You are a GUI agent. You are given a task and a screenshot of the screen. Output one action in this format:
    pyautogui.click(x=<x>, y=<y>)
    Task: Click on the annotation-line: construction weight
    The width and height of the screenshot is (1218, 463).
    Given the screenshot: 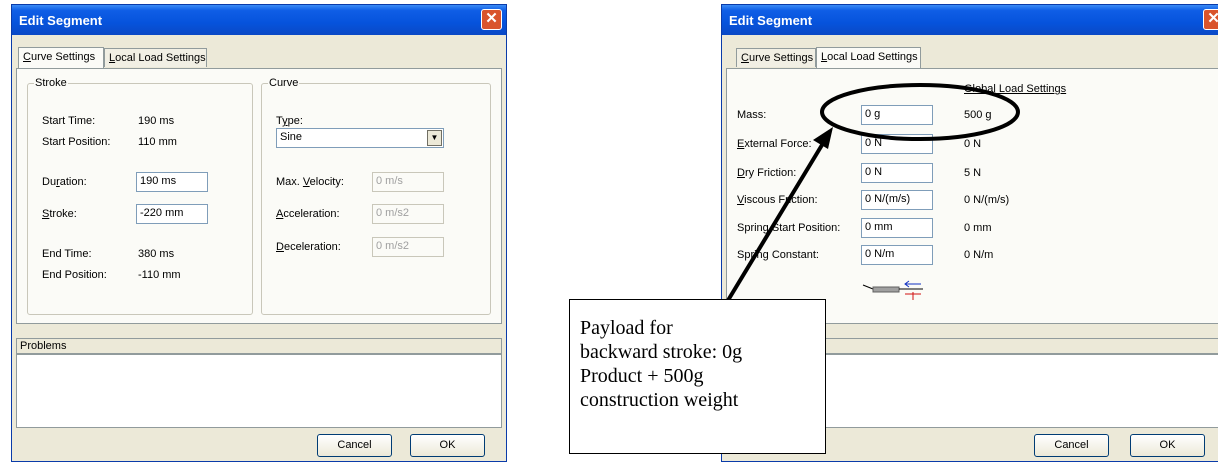 What is the action you would take?
    pyautogui.click(x=659, y=400)
    